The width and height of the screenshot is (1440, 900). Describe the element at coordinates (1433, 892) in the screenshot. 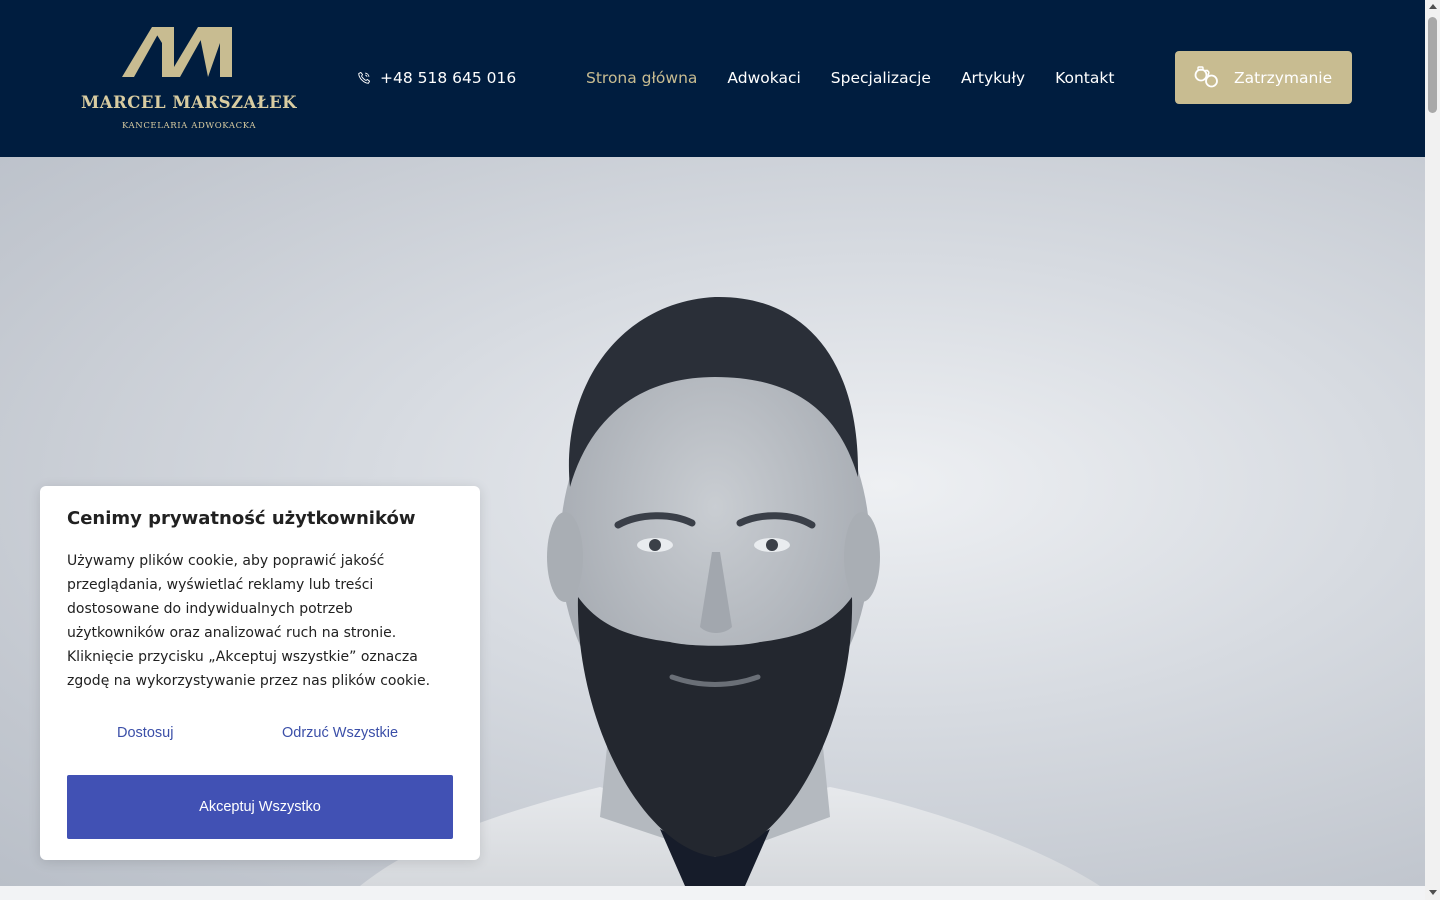

I see `scroll-down-arrow-icon` at that location.